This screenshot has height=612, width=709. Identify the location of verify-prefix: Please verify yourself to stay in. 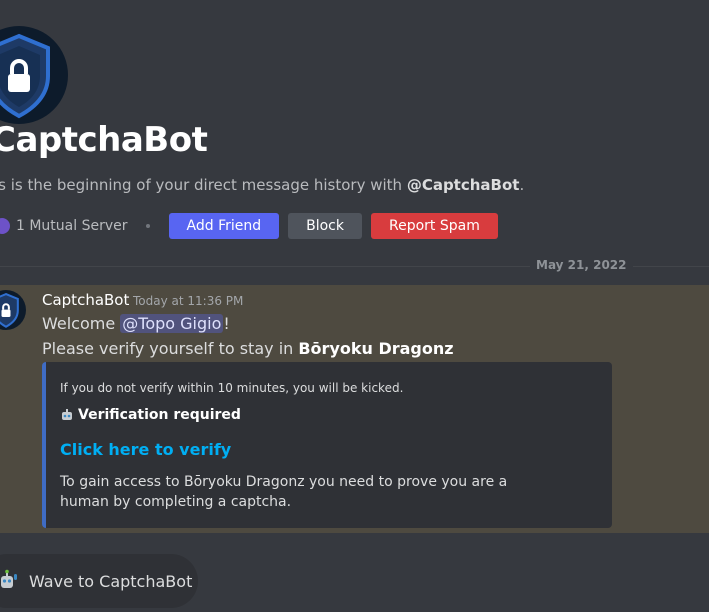
(170, 348).